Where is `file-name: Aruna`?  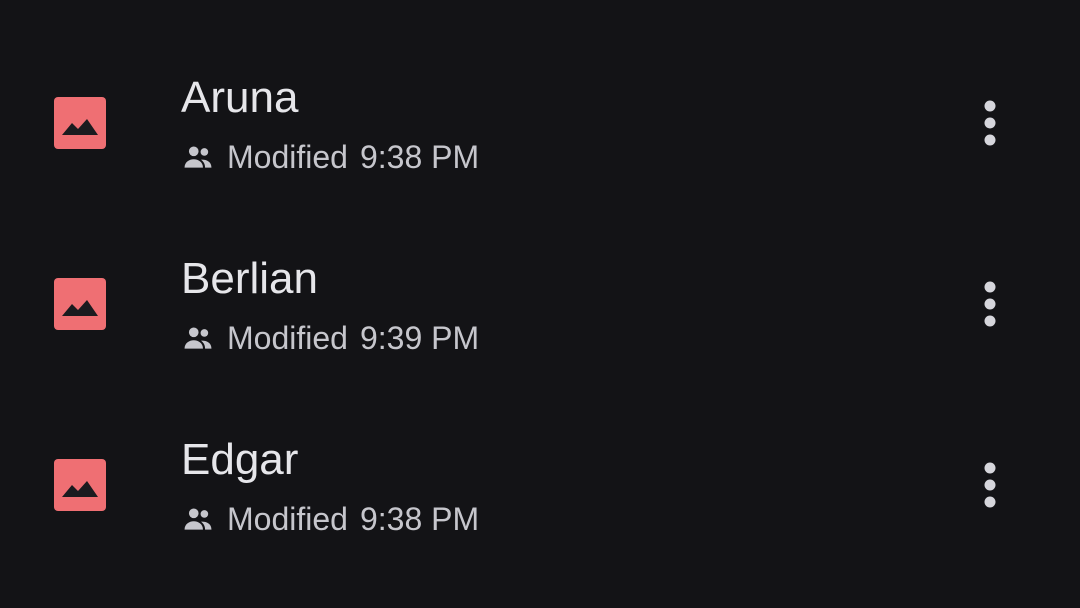
file-name: Aruna is located at coordinates (240, 97).